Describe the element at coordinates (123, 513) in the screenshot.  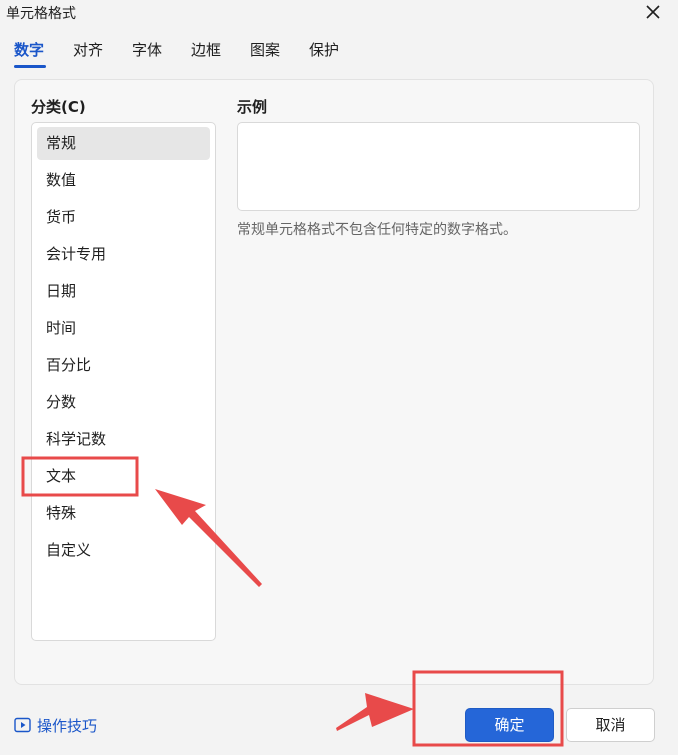
I see `category-item-special: 特殊` at that location.